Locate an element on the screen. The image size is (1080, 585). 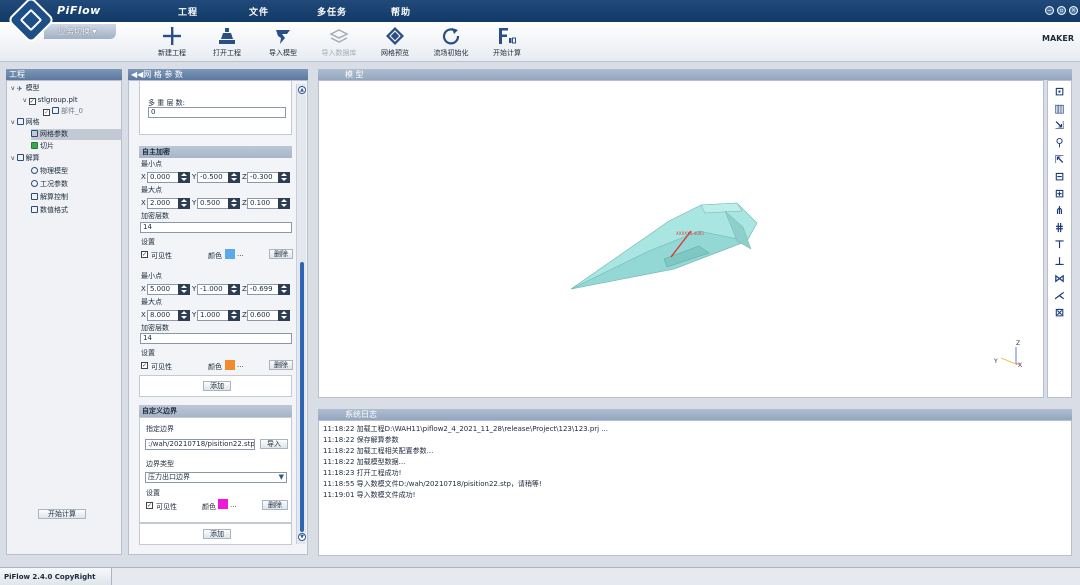
view-13-icon: ⋌ is located at coordinates (1059, 295).